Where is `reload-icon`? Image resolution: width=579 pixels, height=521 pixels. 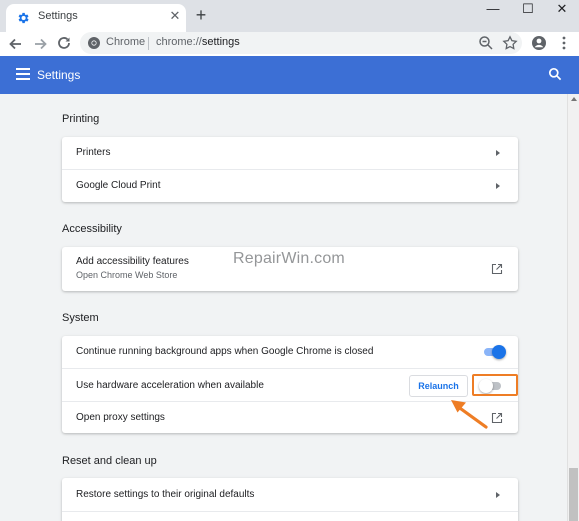
reload-icon is located at coordinates (64, 44).